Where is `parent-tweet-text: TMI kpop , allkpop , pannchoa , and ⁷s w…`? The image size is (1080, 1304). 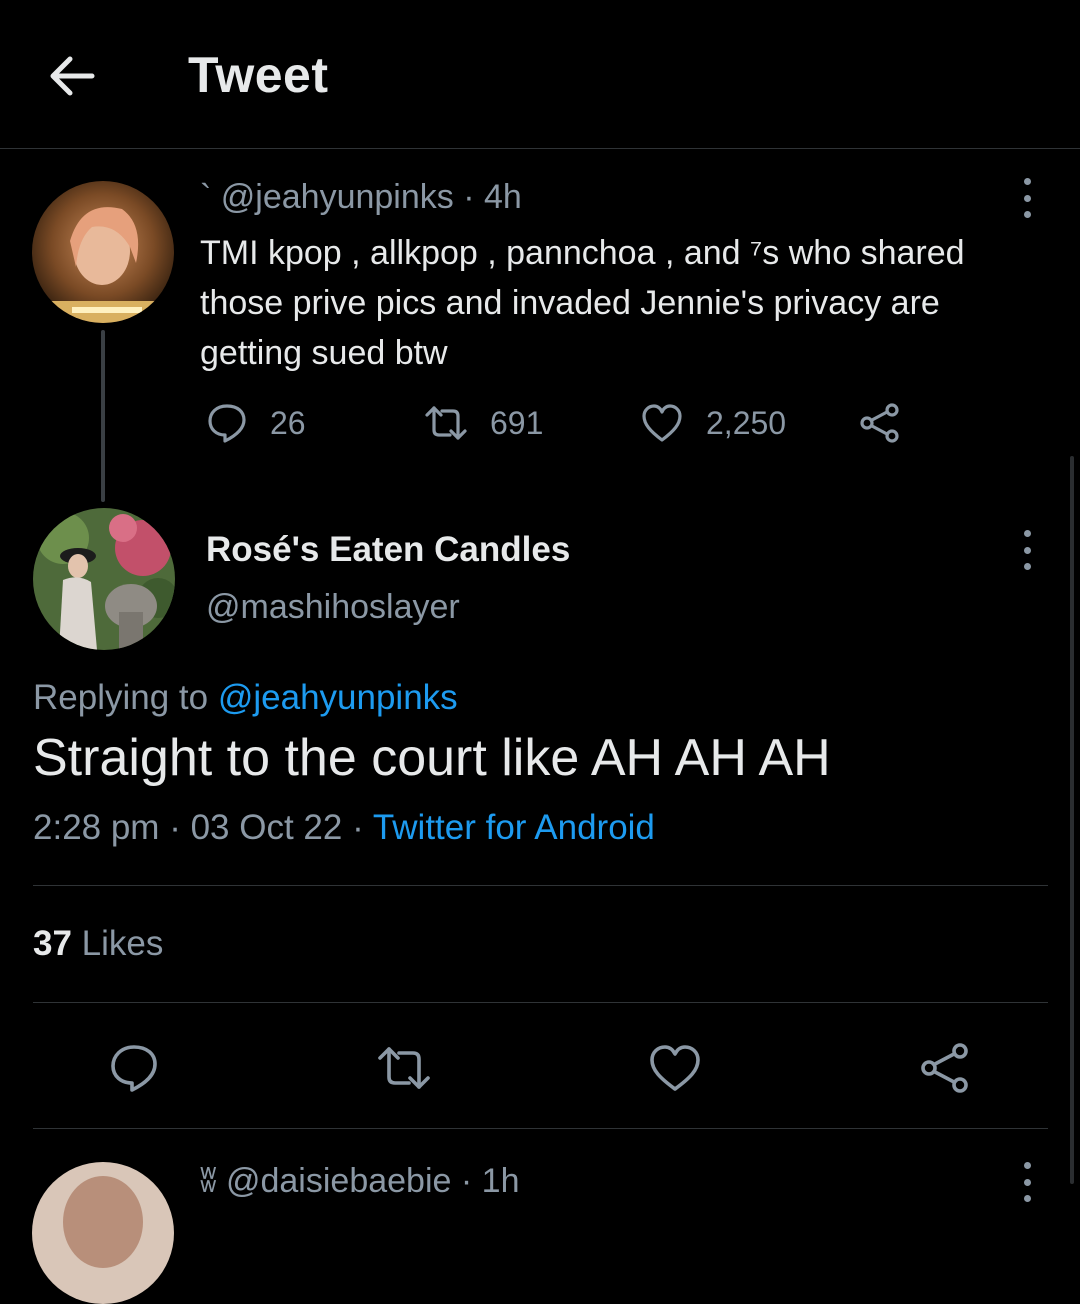 parent-tweet-text: TMI kpop , allkpop , pannchoa , and ⁷s w… is located at coordinates (582, 303).